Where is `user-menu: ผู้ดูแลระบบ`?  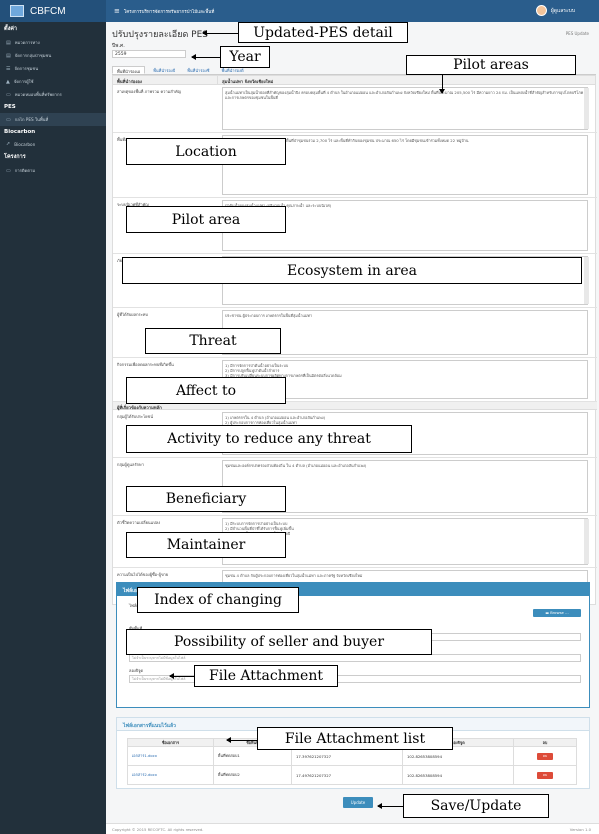 user-menu: ผู้ดูแลระบบ is located at coordinates (555, 10).